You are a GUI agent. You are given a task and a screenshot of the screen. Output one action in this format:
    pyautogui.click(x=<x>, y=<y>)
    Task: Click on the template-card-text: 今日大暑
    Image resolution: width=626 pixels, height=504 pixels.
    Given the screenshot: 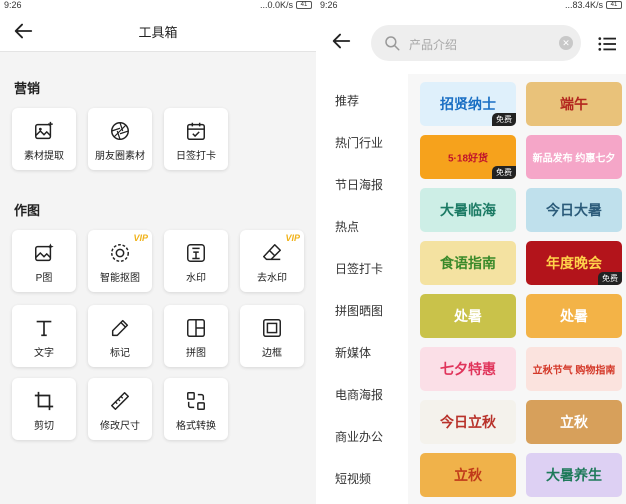 What is the action you would take?
    pyautogui.click(x=574, y=210)
    